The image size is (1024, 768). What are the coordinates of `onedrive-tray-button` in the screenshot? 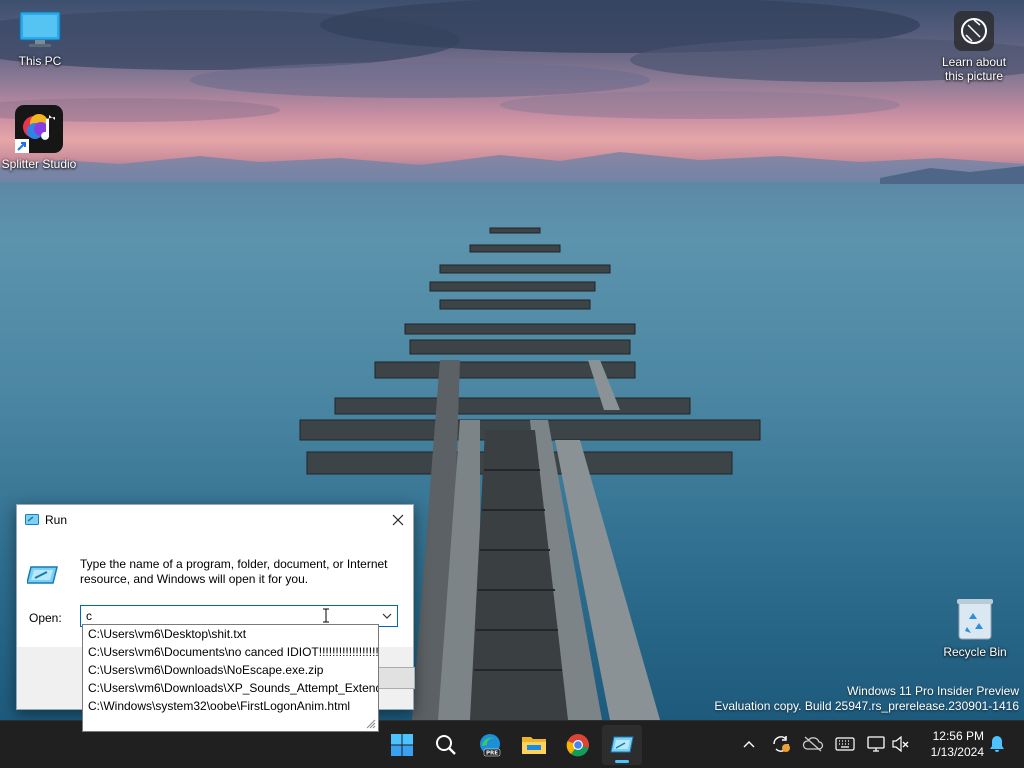 It's located at (813, 744).